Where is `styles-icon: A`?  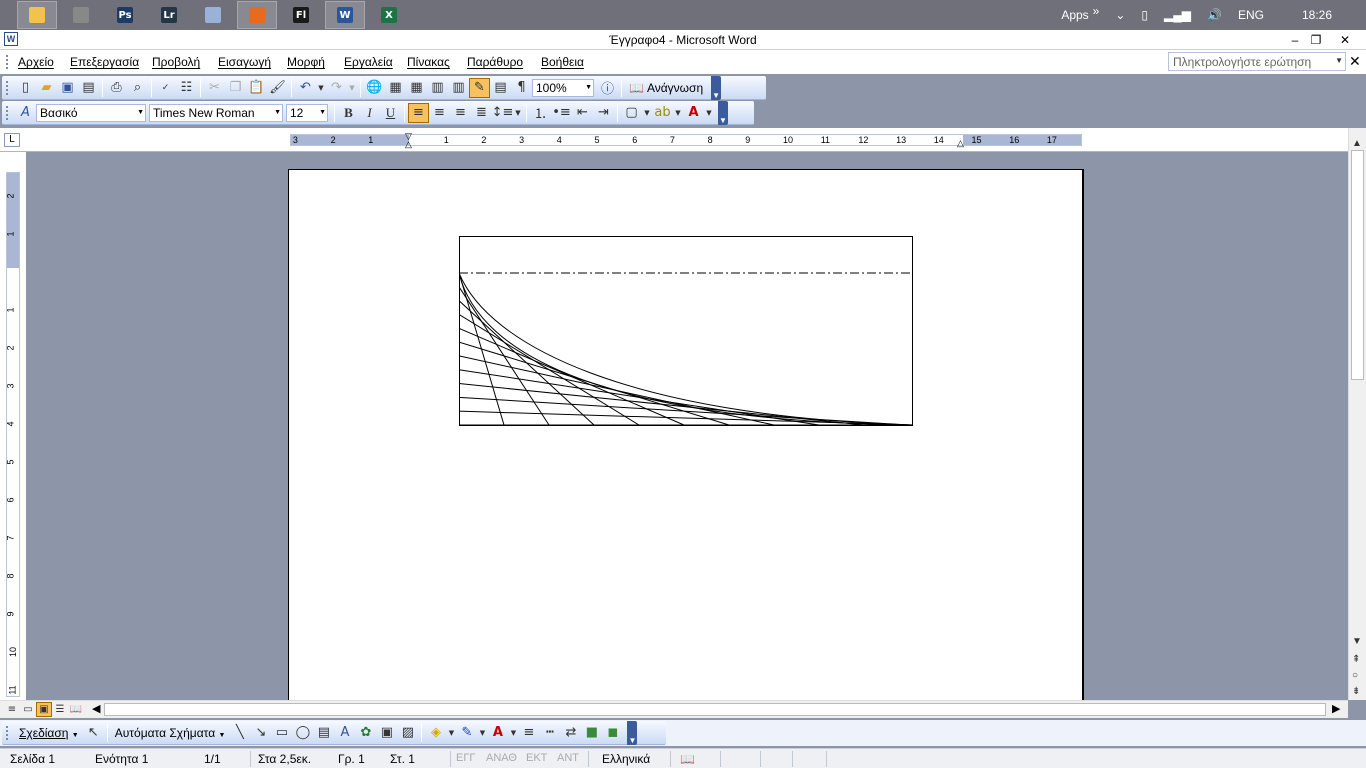
styles-icon: A is located at coordinates (25, 113).